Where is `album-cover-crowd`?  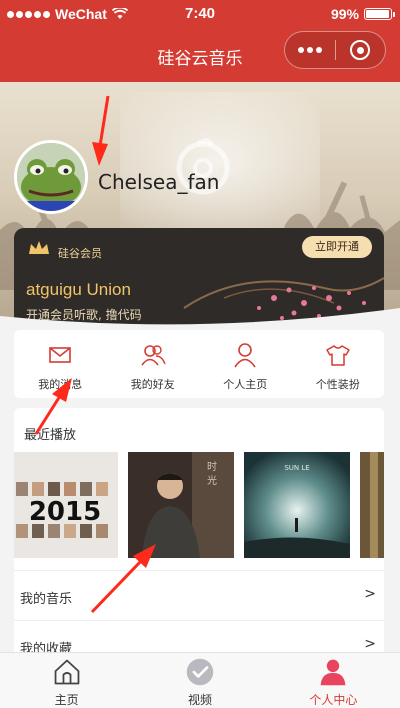 album-cover-crowd is located at coordinates (372, 505).